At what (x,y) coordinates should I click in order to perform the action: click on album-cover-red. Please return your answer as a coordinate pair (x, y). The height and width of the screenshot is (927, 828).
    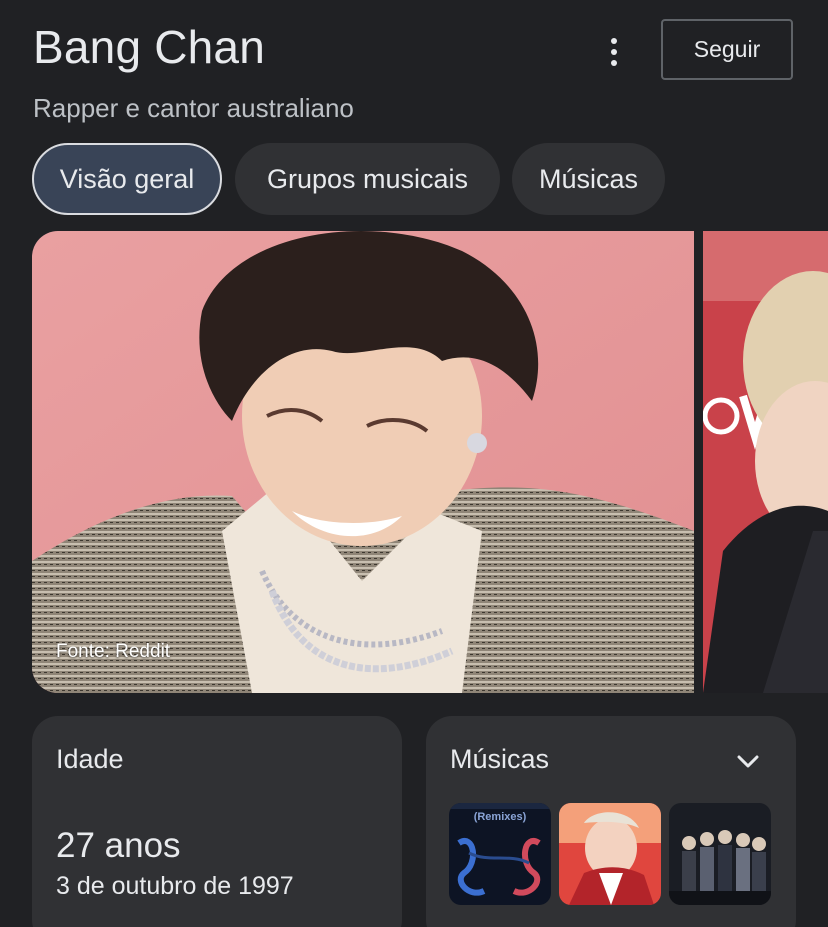
    Looking at the image, I should click on (610, 854).